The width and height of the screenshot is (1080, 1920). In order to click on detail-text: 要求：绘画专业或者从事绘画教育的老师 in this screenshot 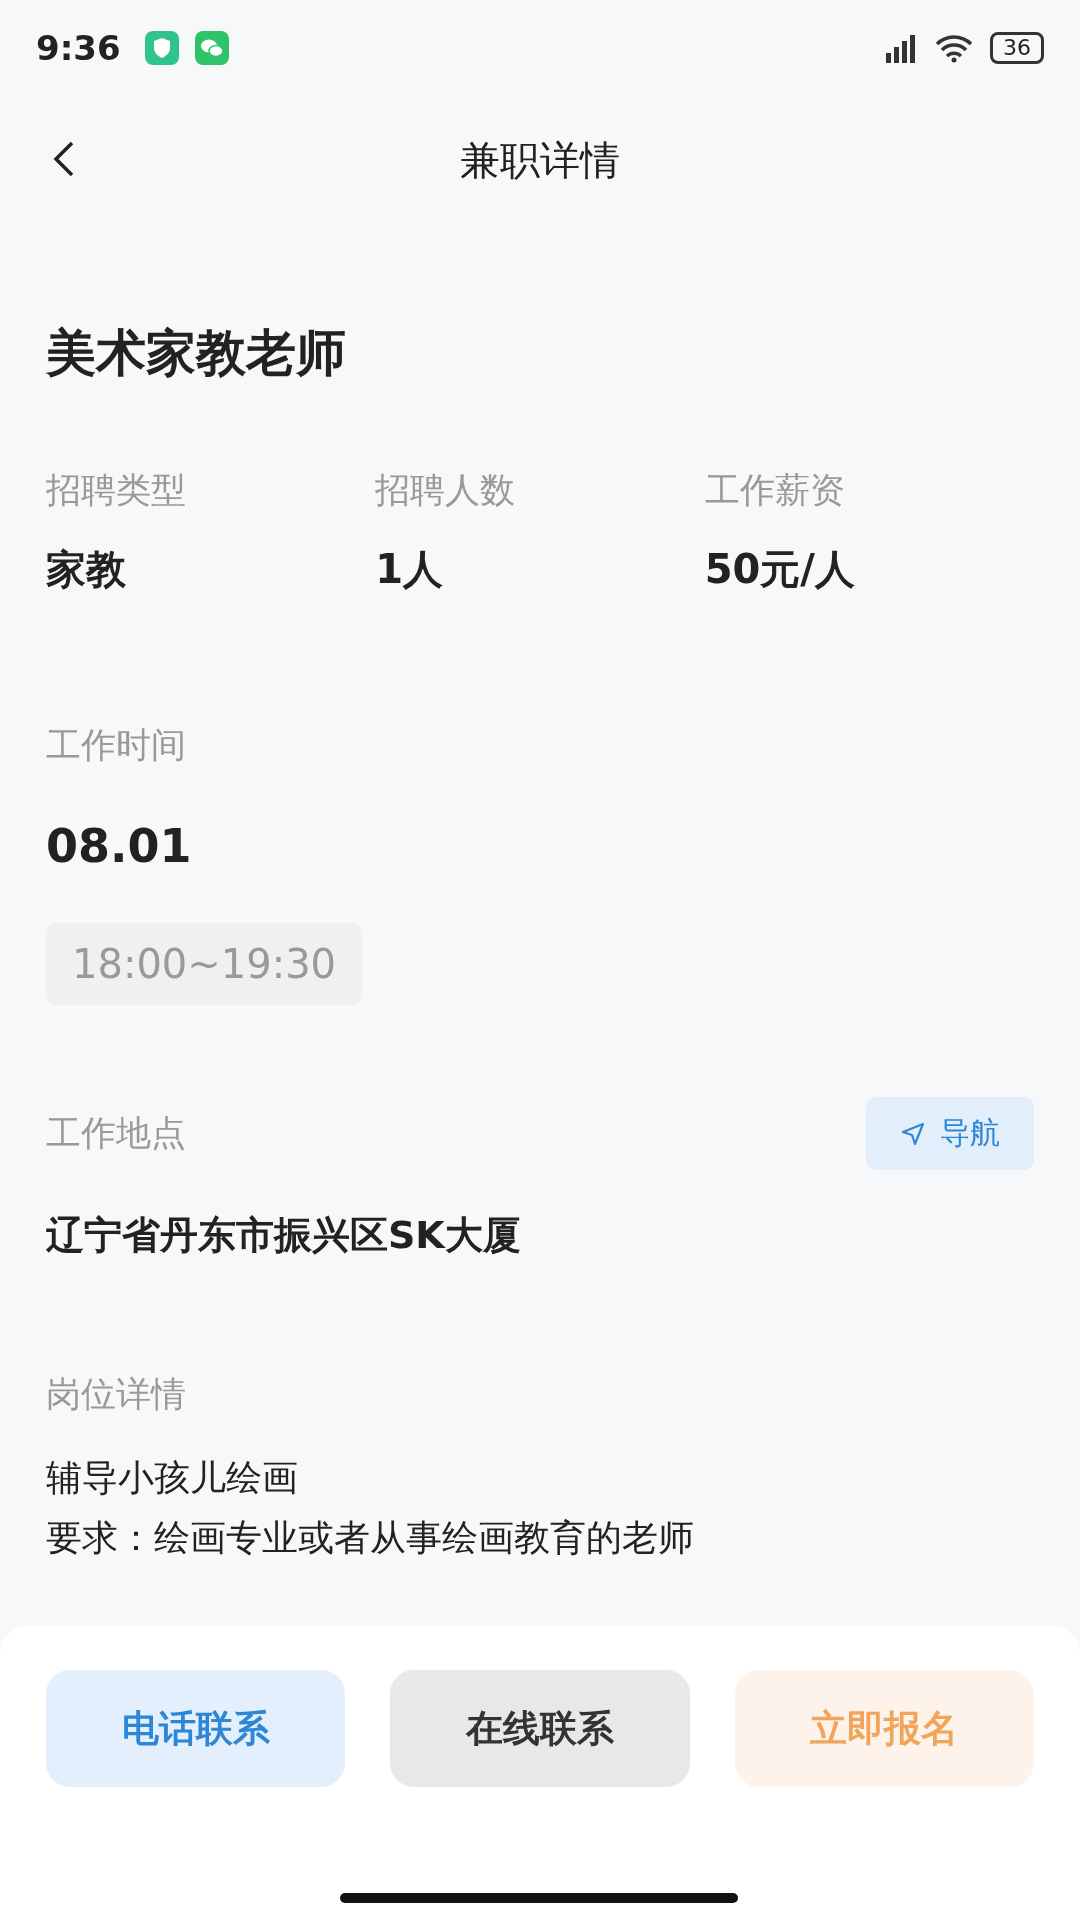, I will do `click(370, 1538)`.